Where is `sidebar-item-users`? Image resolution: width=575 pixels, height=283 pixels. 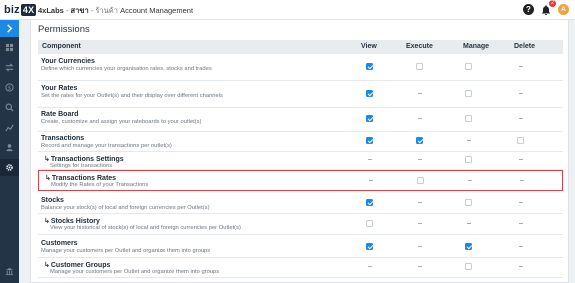 sidebar-item-users is located at coordinates (9, 147).